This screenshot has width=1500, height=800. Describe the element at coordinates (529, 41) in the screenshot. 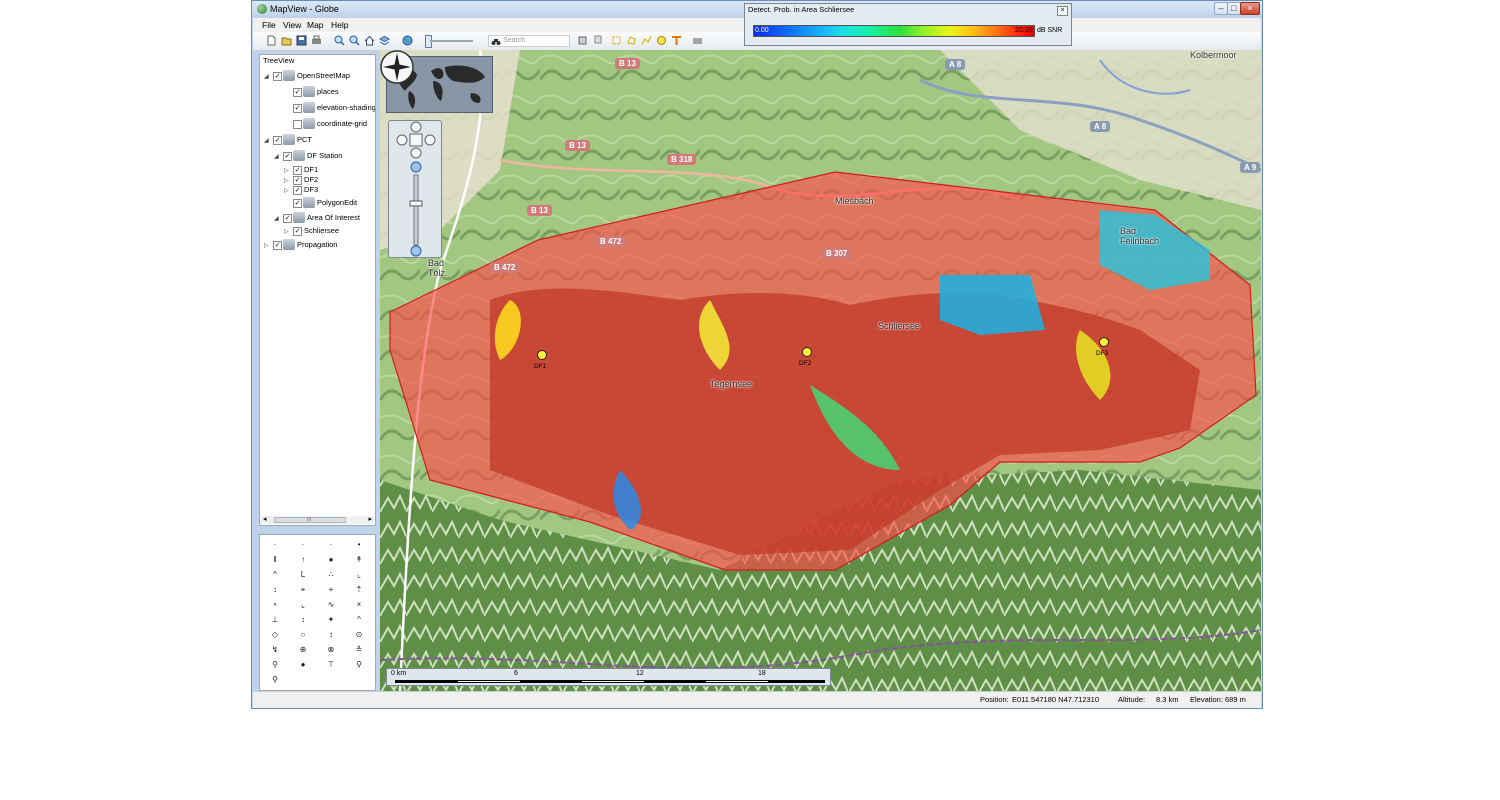

I see `search-input: Search` at that location.